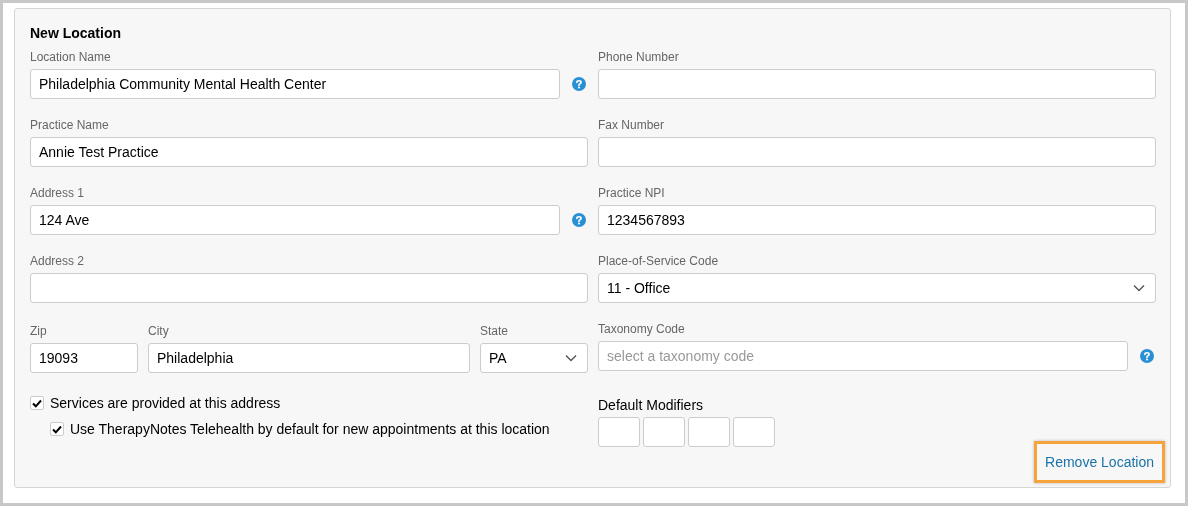  I want to click on field-label: Phone Number, so click(639, 57).